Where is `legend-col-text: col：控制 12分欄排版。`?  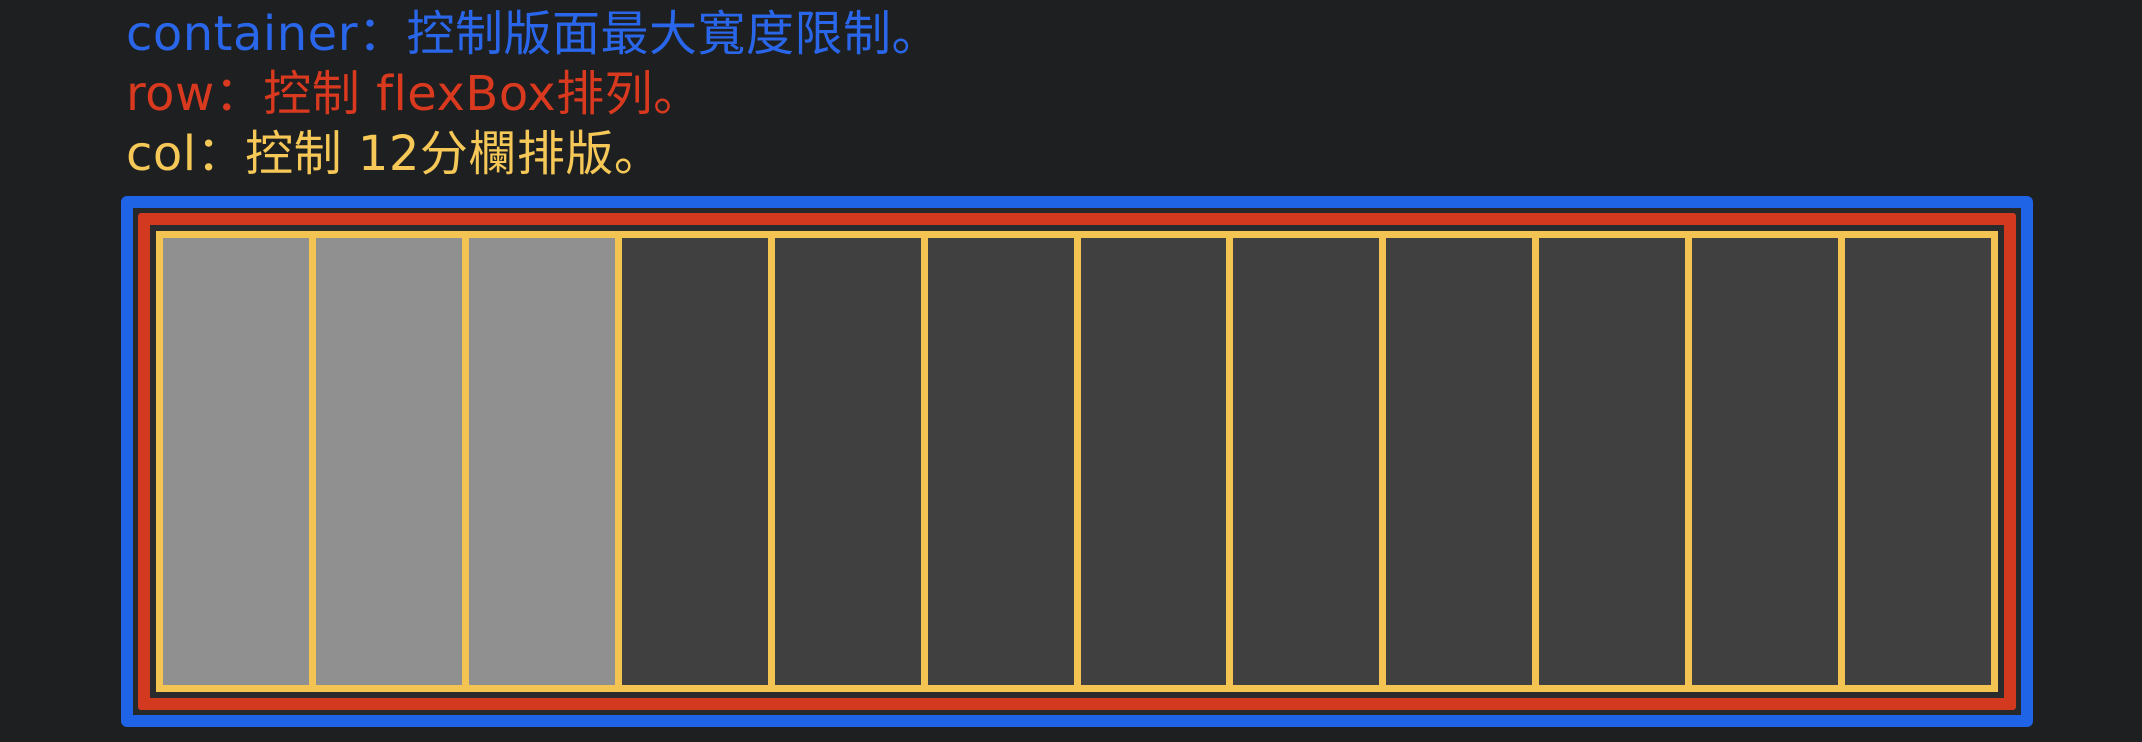 legend-col-text: col：控制 12分欄排版。 is located at coordinates (394, 154).